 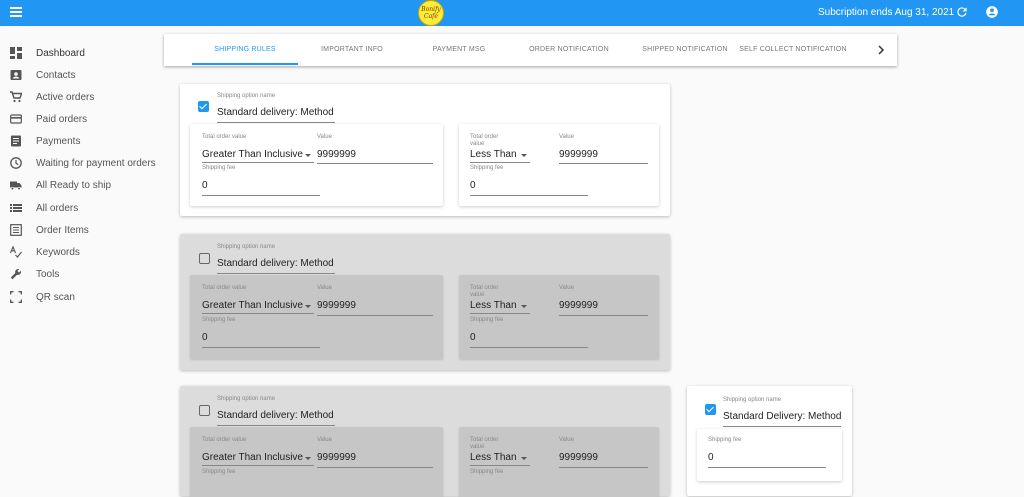 What do you see at coordinates (962, 12) in the screenshot?
I see `refresh-icon` at bounding box center [962, 12].